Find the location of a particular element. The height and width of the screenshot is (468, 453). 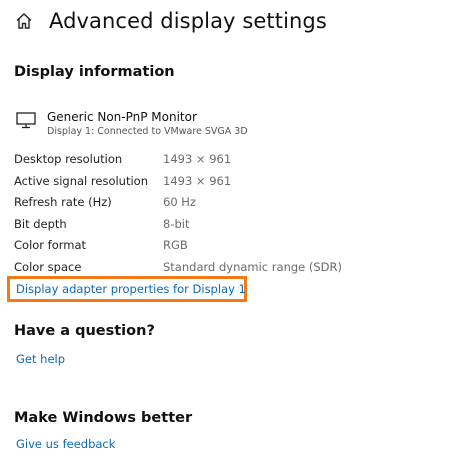

info-label: Refresh rate (Hz) is located at coordinates (63, 202).